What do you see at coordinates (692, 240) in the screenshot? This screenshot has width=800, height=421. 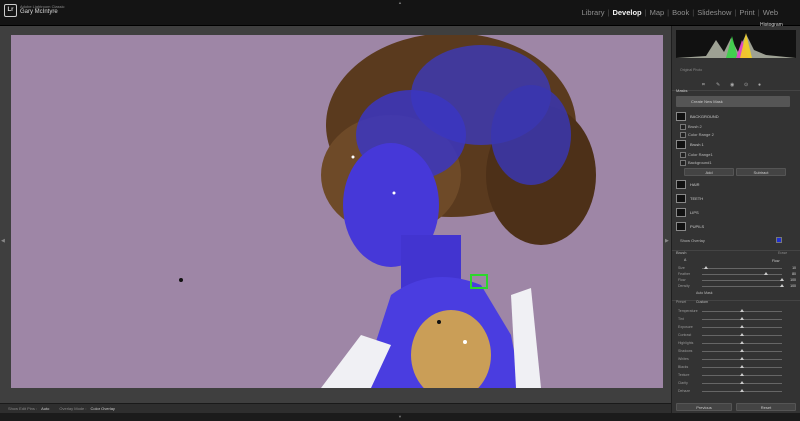 I see `show-overlay-label: Show Overlay` at bounding box center [692, 240].